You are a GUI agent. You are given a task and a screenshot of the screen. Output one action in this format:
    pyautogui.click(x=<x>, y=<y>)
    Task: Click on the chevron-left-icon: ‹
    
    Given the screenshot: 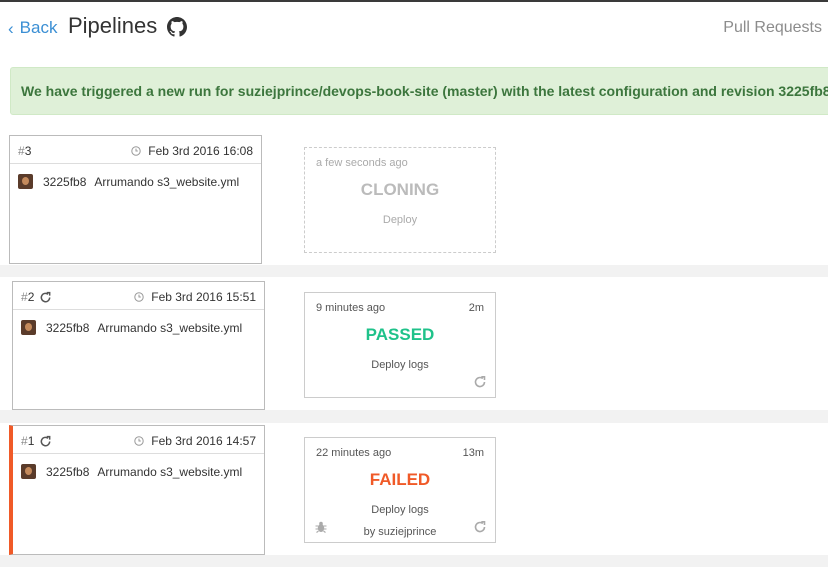 What is the action you would take?
    pyautogui.click(x=11, y=28)
    